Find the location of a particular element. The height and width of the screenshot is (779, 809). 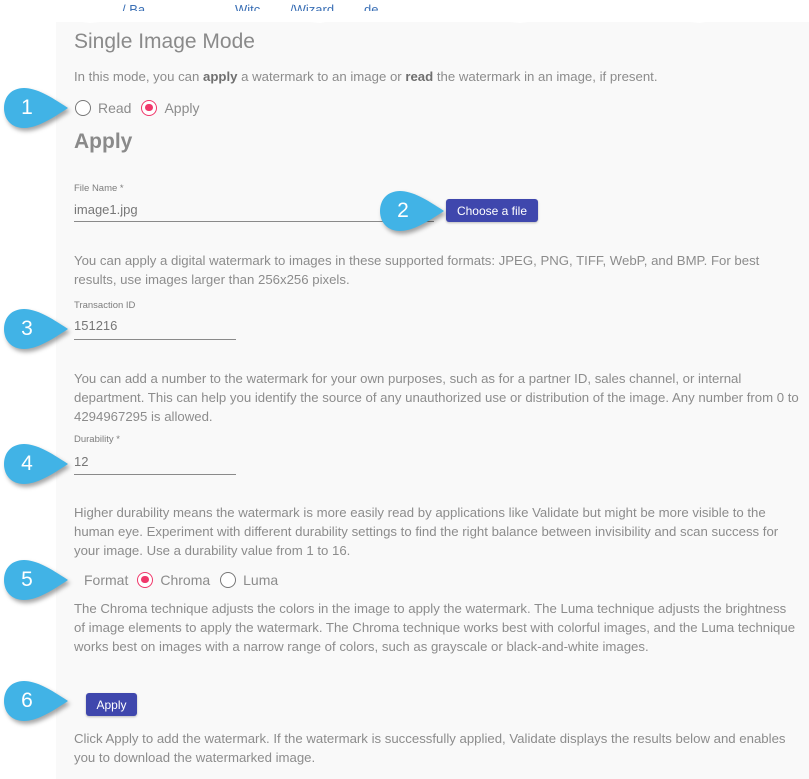

radio-label: Read is located at coordinates (115, 108).